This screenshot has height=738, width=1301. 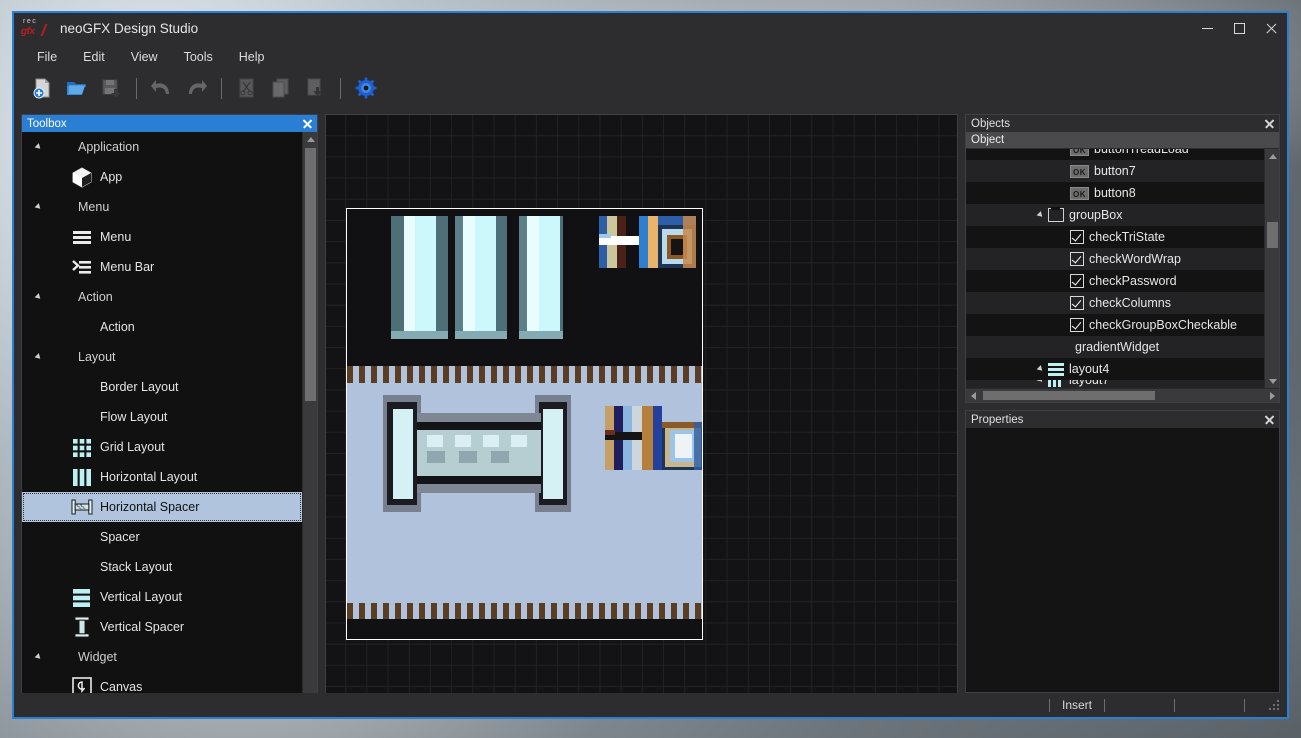 What do you see at coordinates (1079, 193) in the screenshot?
I see `ok-button-icon-slot: OK` at bounding box center [1079, 193].